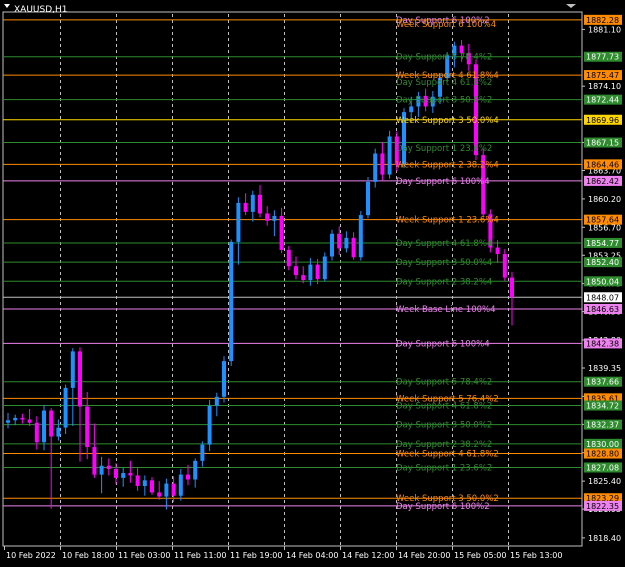 The width and height of the screenshot is (625, 567). Describe the element at coordinates (603, 142) in the screenshot. I see `price-tag: 1867.15` at that location.